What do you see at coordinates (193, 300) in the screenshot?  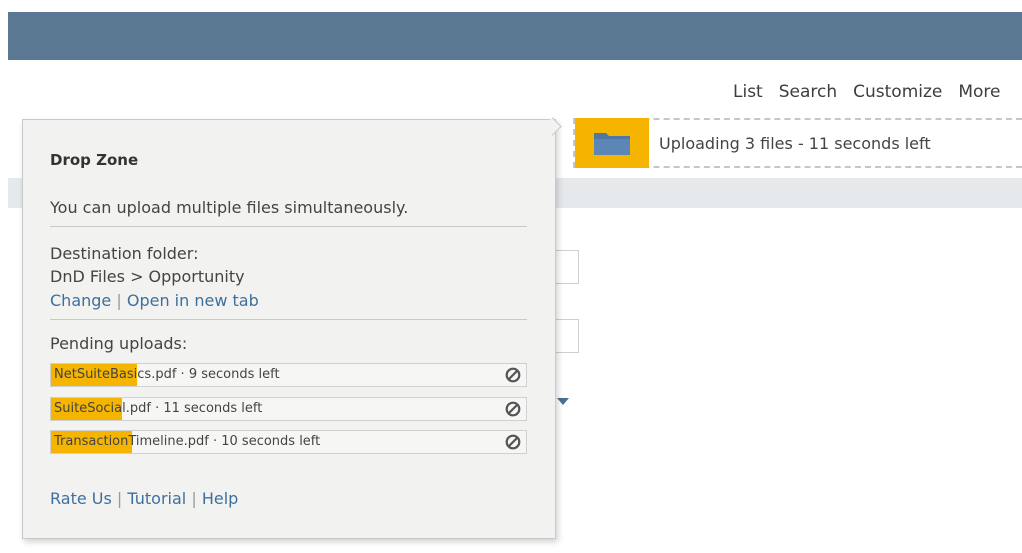 I see `open-new-tab-link: Open in new tab` at bounding box center [193, 300].